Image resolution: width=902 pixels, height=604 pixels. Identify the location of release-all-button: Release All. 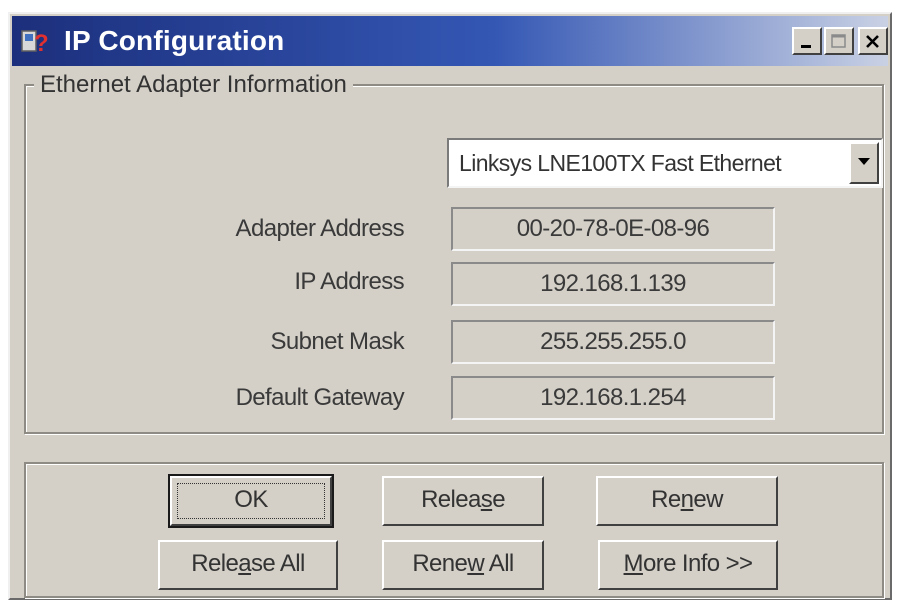
(248, 565).